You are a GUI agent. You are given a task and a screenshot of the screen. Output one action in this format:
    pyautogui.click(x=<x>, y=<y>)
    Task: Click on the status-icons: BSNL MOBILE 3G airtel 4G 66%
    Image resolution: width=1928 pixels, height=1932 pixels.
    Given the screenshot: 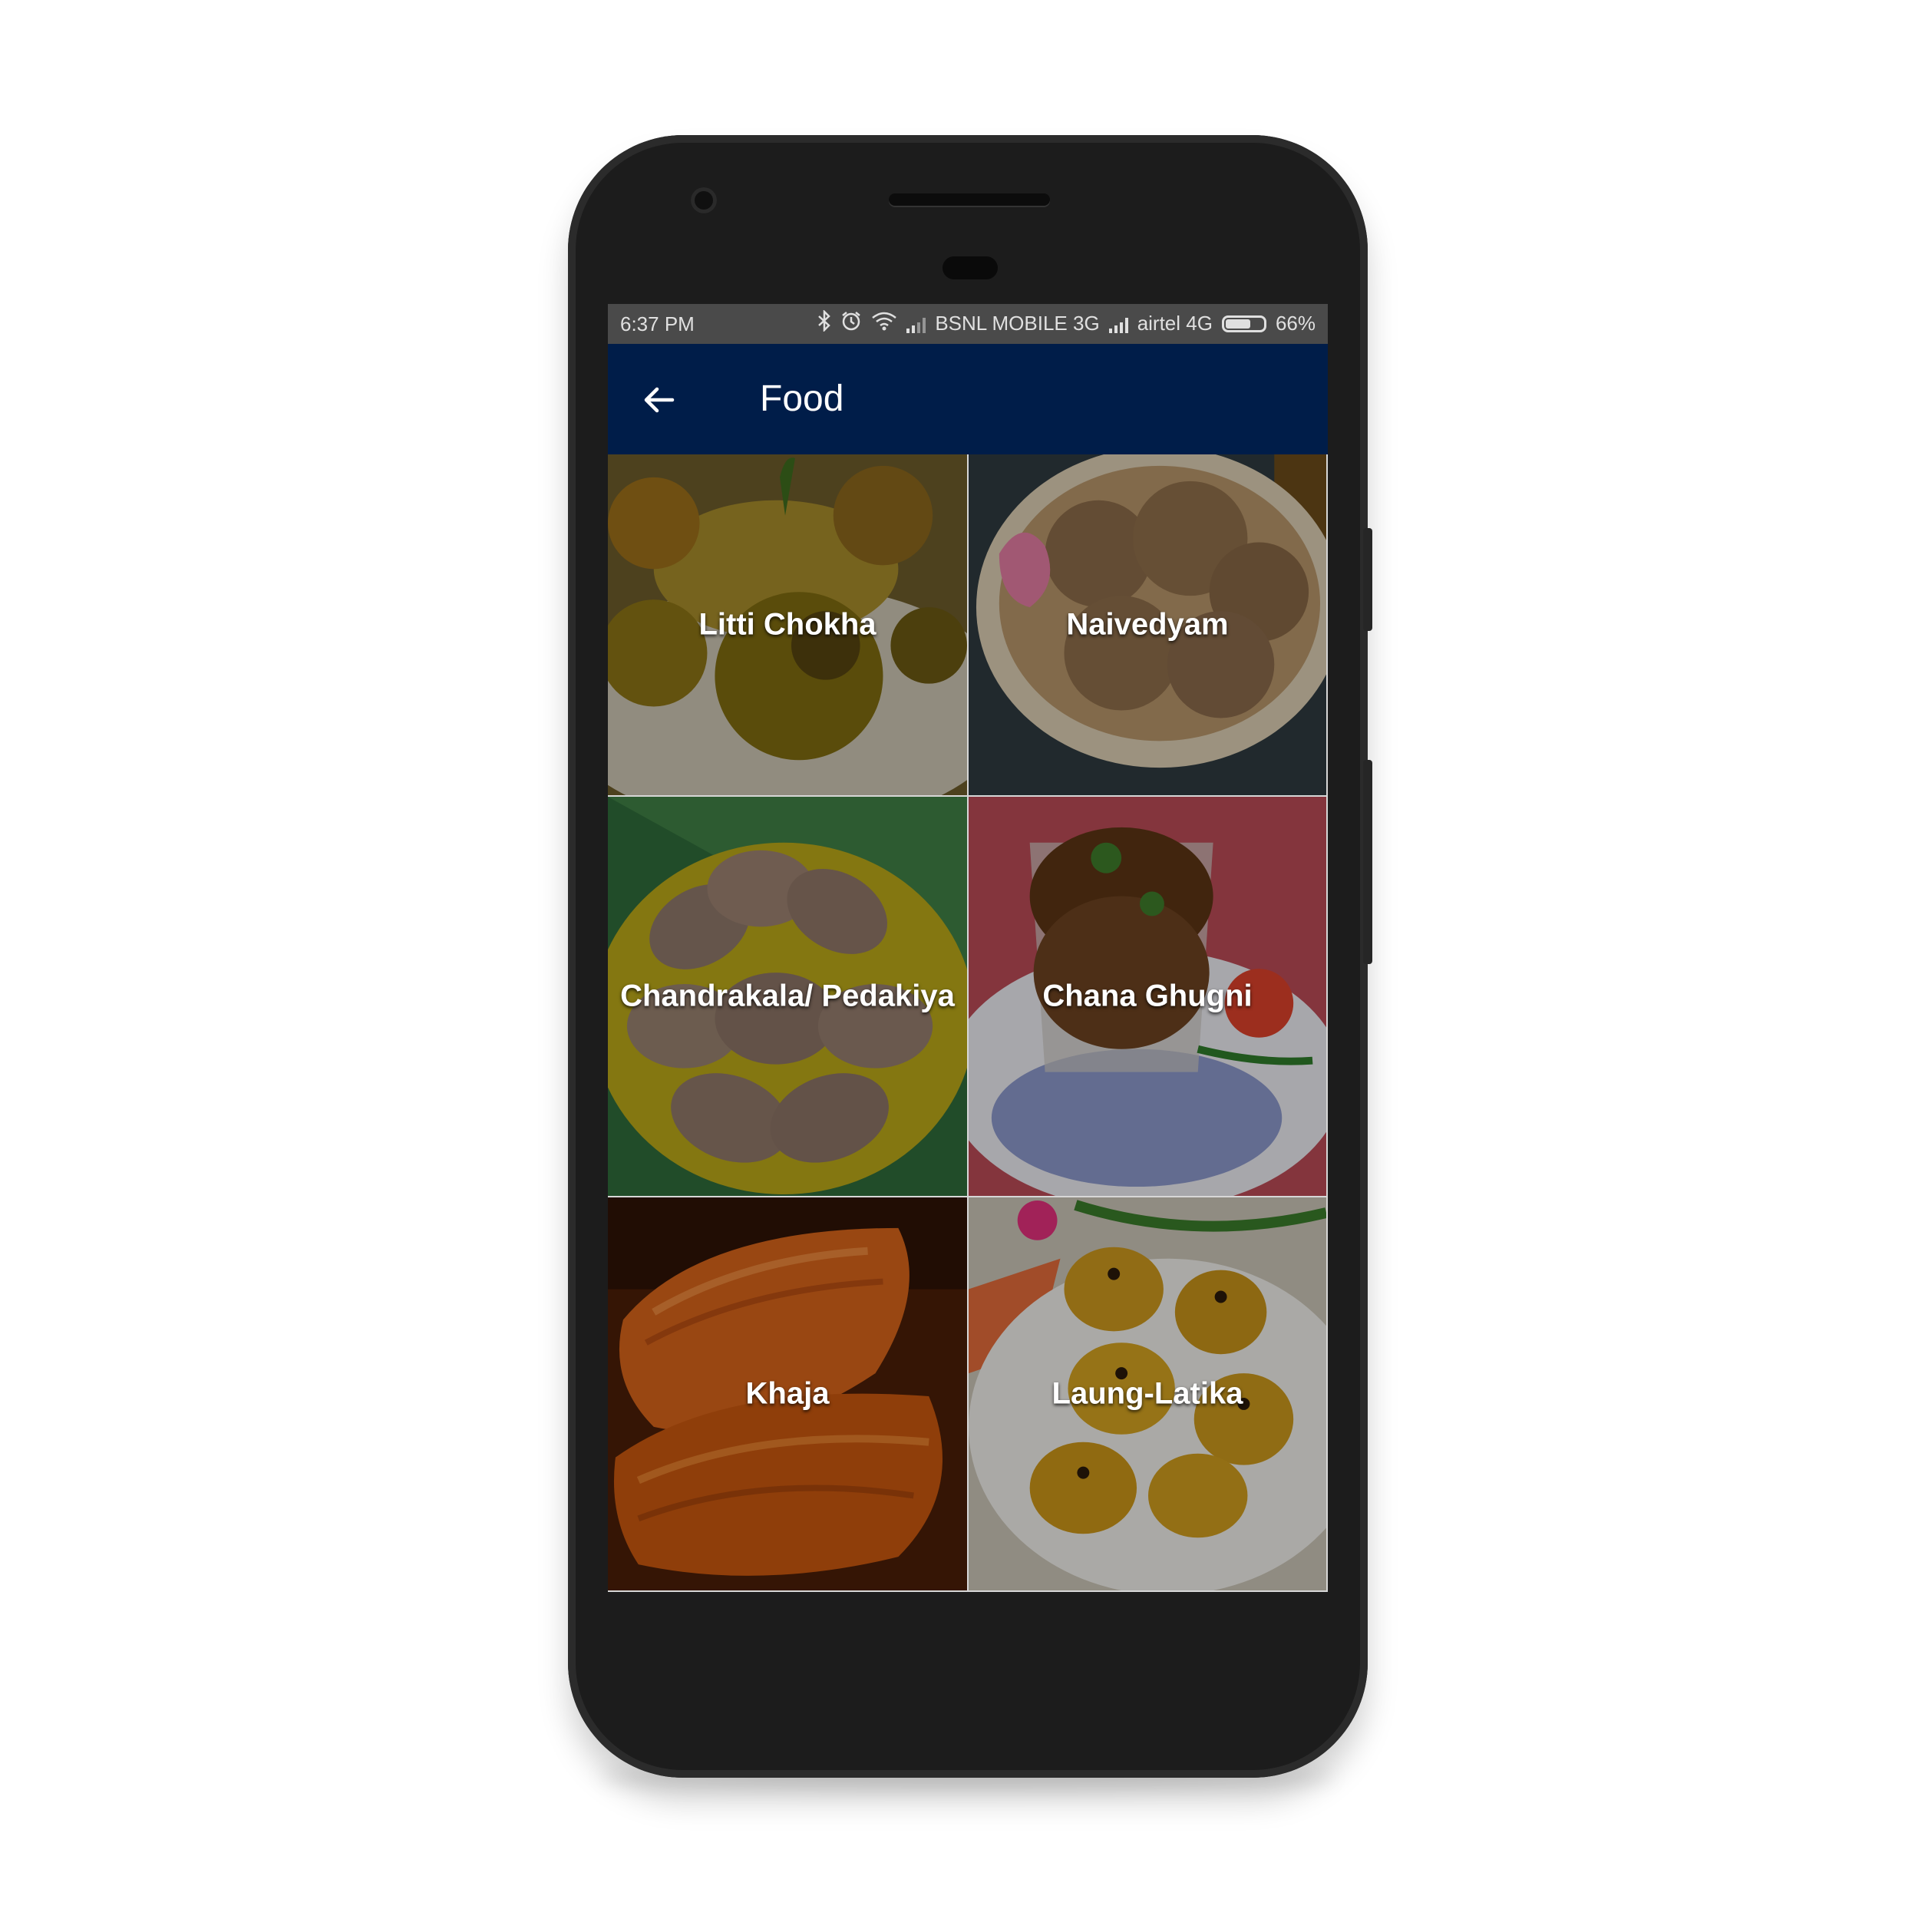 What is the action you would take?
    pyautogui.click(x=1066, y=323)
    